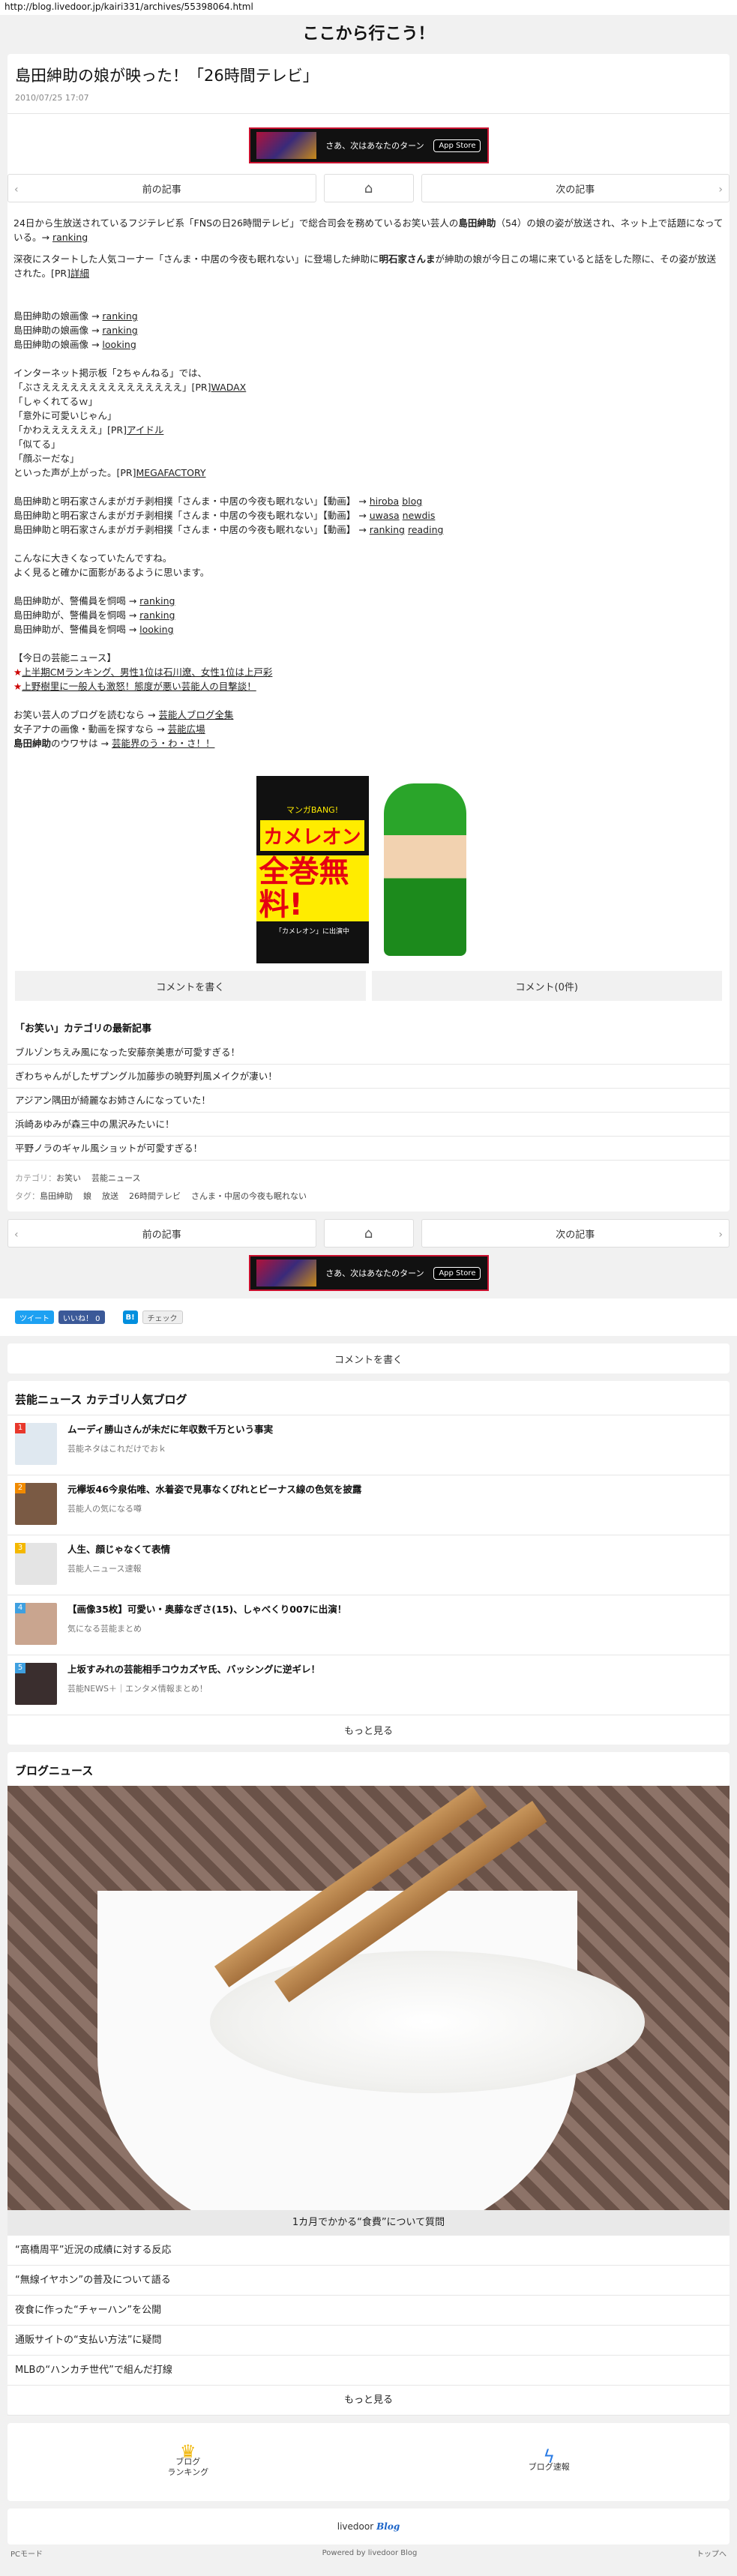  I want to click on tag-link: 娘, so click(87, 1196).